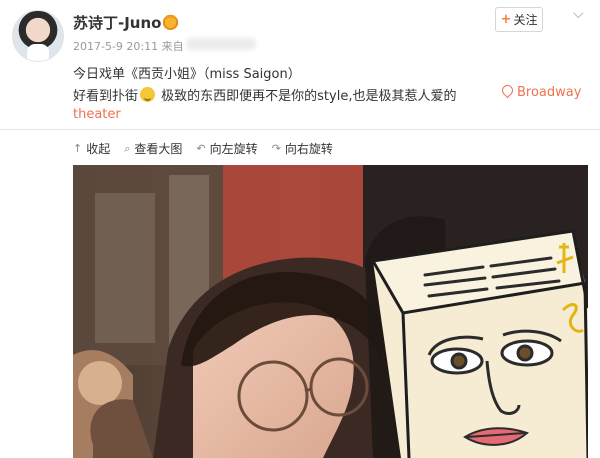 This screenshot has width=600, height=458. I want to click on post-text-line1: 今日戏单《西贡小姐》（miss Saigon）, so click(187, 74).